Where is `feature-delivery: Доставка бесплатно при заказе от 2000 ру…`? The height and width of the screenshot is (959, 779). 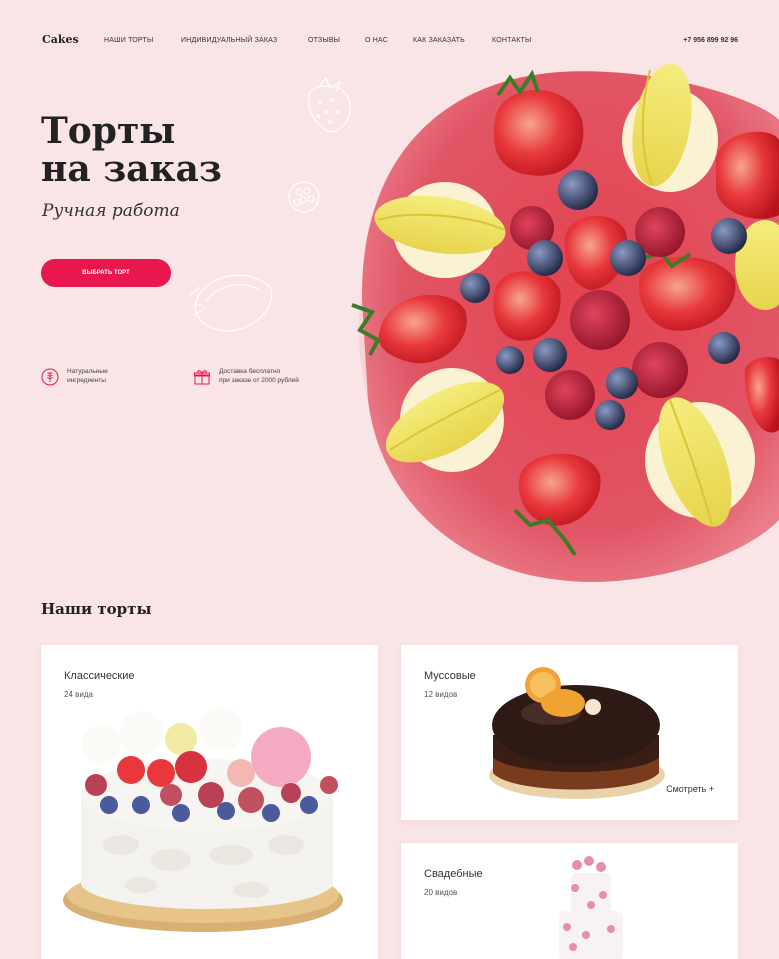 feature-delivery: Доставка бесплатно при заказе от 2000 ру… is located at coordinates (263, 376).